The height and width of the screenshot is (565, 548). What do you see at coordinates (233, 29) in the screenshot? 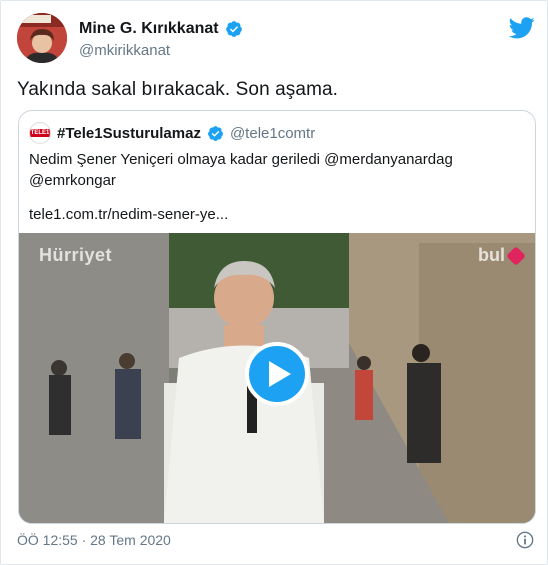
I see `verified-badge-icon` at bounding box center [233, 29].